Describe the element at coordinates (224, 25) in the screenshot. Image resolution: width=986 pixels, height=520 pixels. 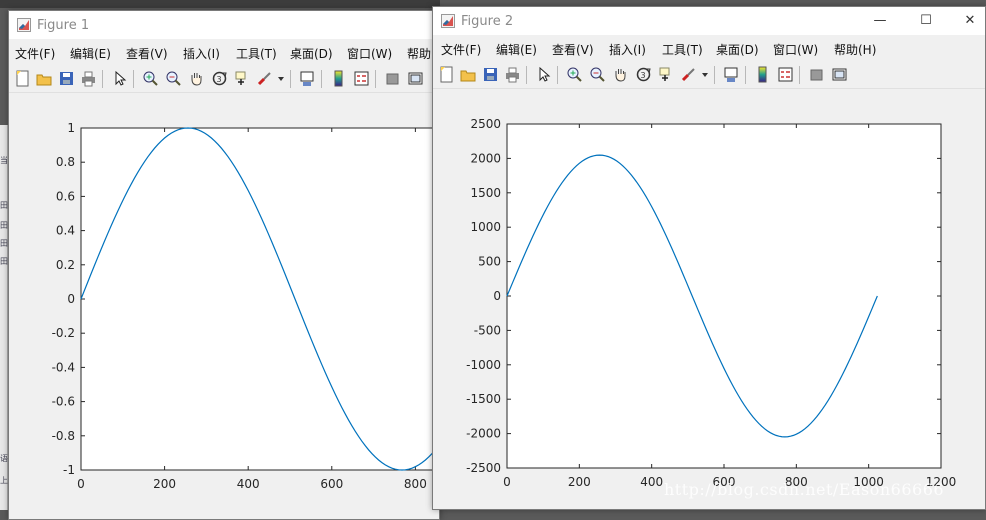
I see `title-bar: Figure 1` at that location.